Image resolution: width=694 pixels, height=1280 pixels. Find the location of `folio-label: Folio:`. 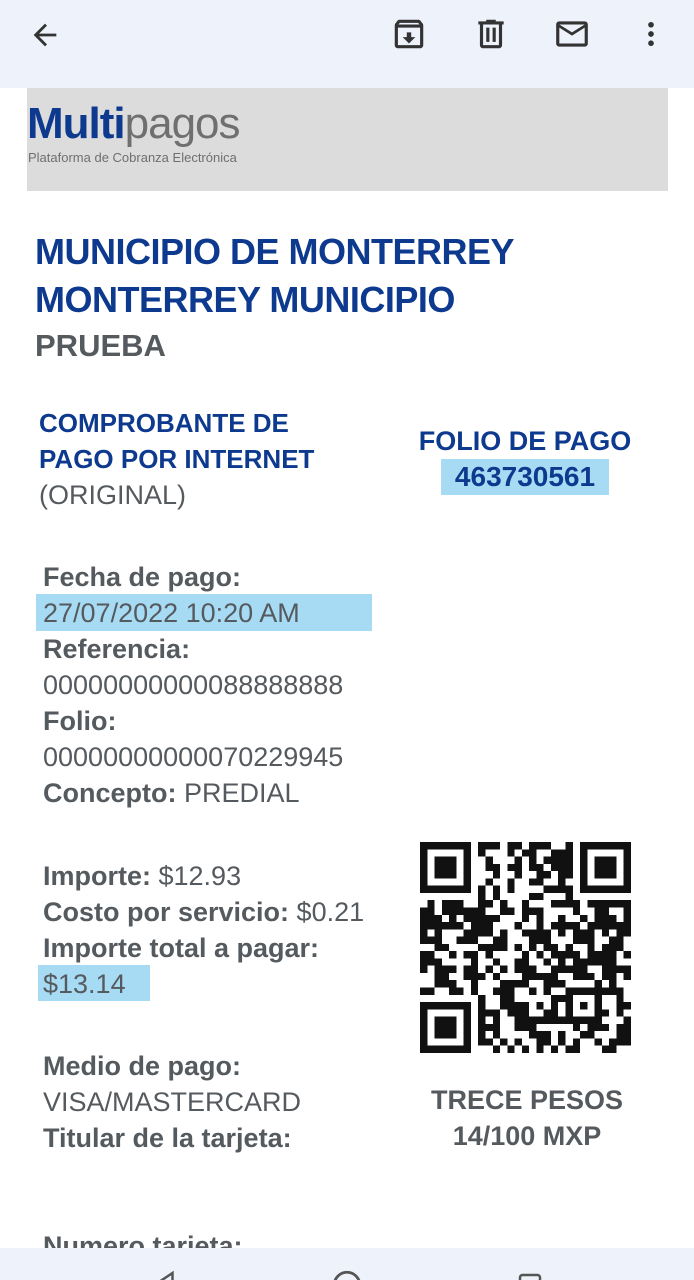

folio-label: Folio: is located at coordinates (79, 721).